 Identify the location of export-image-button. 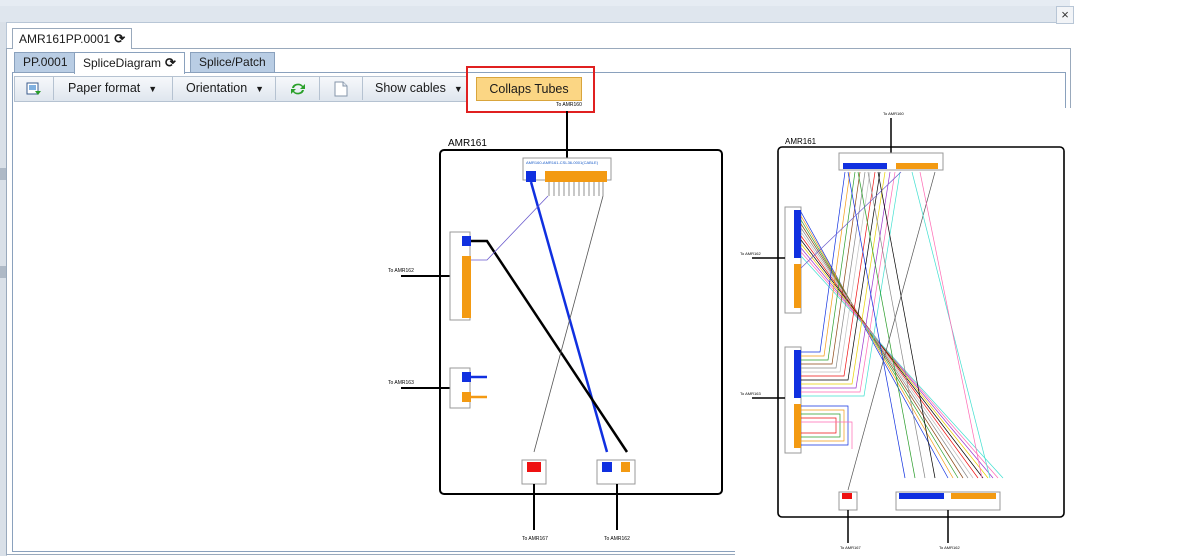
(34, 88).